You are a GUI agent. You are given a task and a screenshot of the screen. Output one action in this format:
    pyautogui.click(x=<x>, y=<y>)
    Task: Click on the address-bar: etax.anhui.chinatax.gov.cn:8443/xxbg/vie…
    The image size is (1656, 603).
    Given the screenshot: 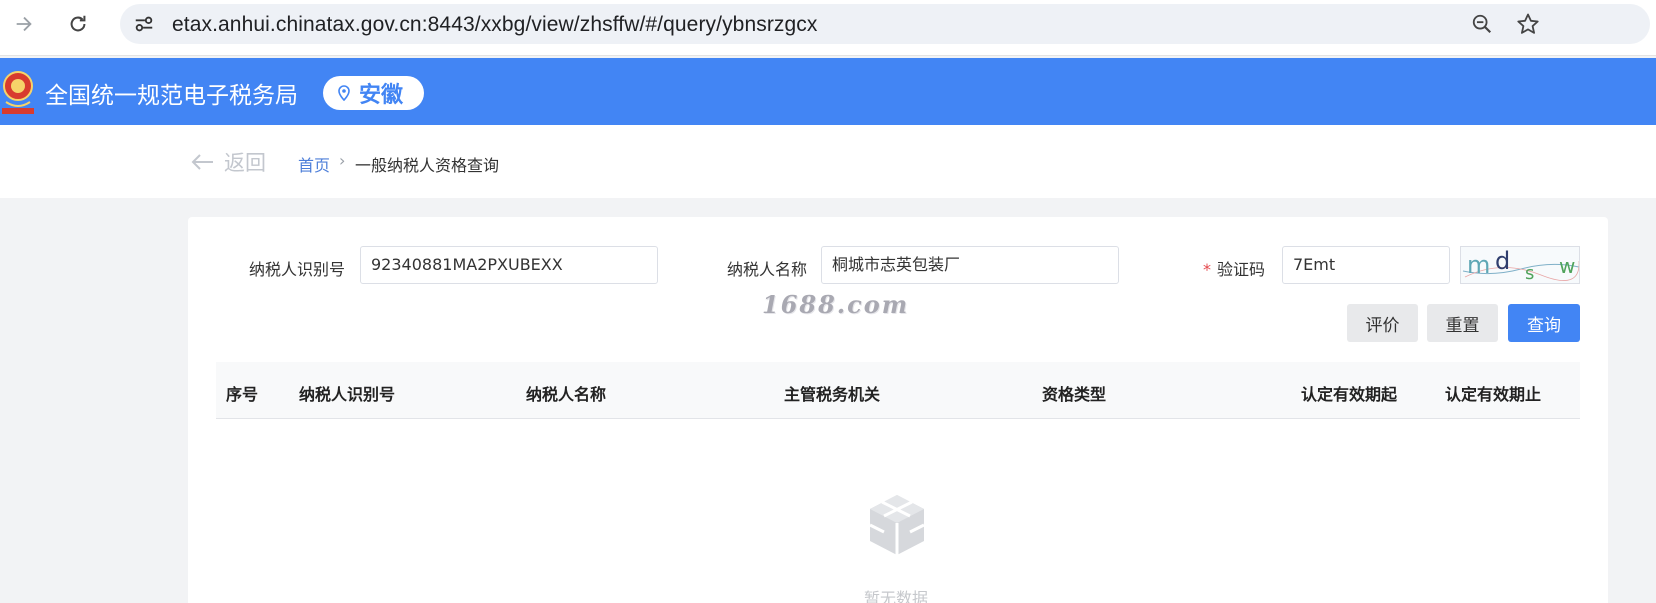 What is the action you would take?
    pyautogui.click(x=885, y=24)
    